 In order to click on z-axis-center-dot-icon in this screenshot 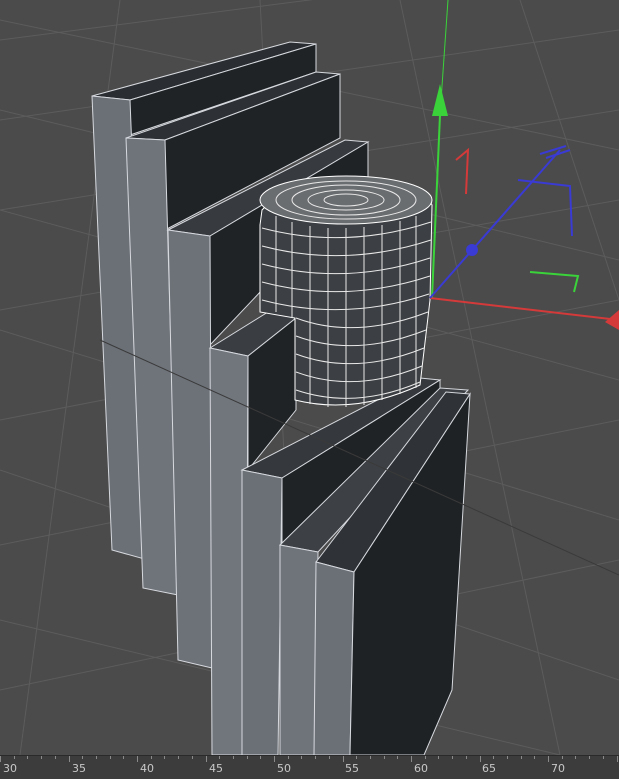, I will do `click(472, 250)`.